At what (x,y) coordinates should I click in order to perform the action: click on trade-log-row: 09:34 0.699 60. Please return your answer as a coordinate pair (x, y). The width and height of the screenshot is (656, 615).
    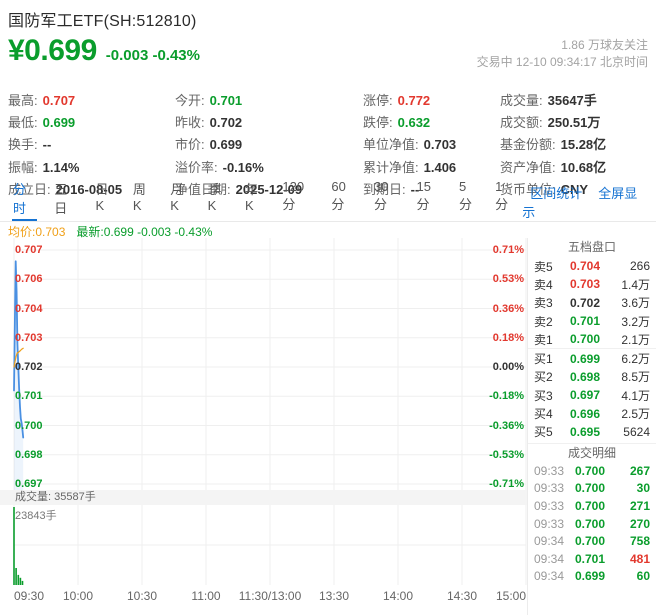
    Looking at the image, I should click on (592, 576).